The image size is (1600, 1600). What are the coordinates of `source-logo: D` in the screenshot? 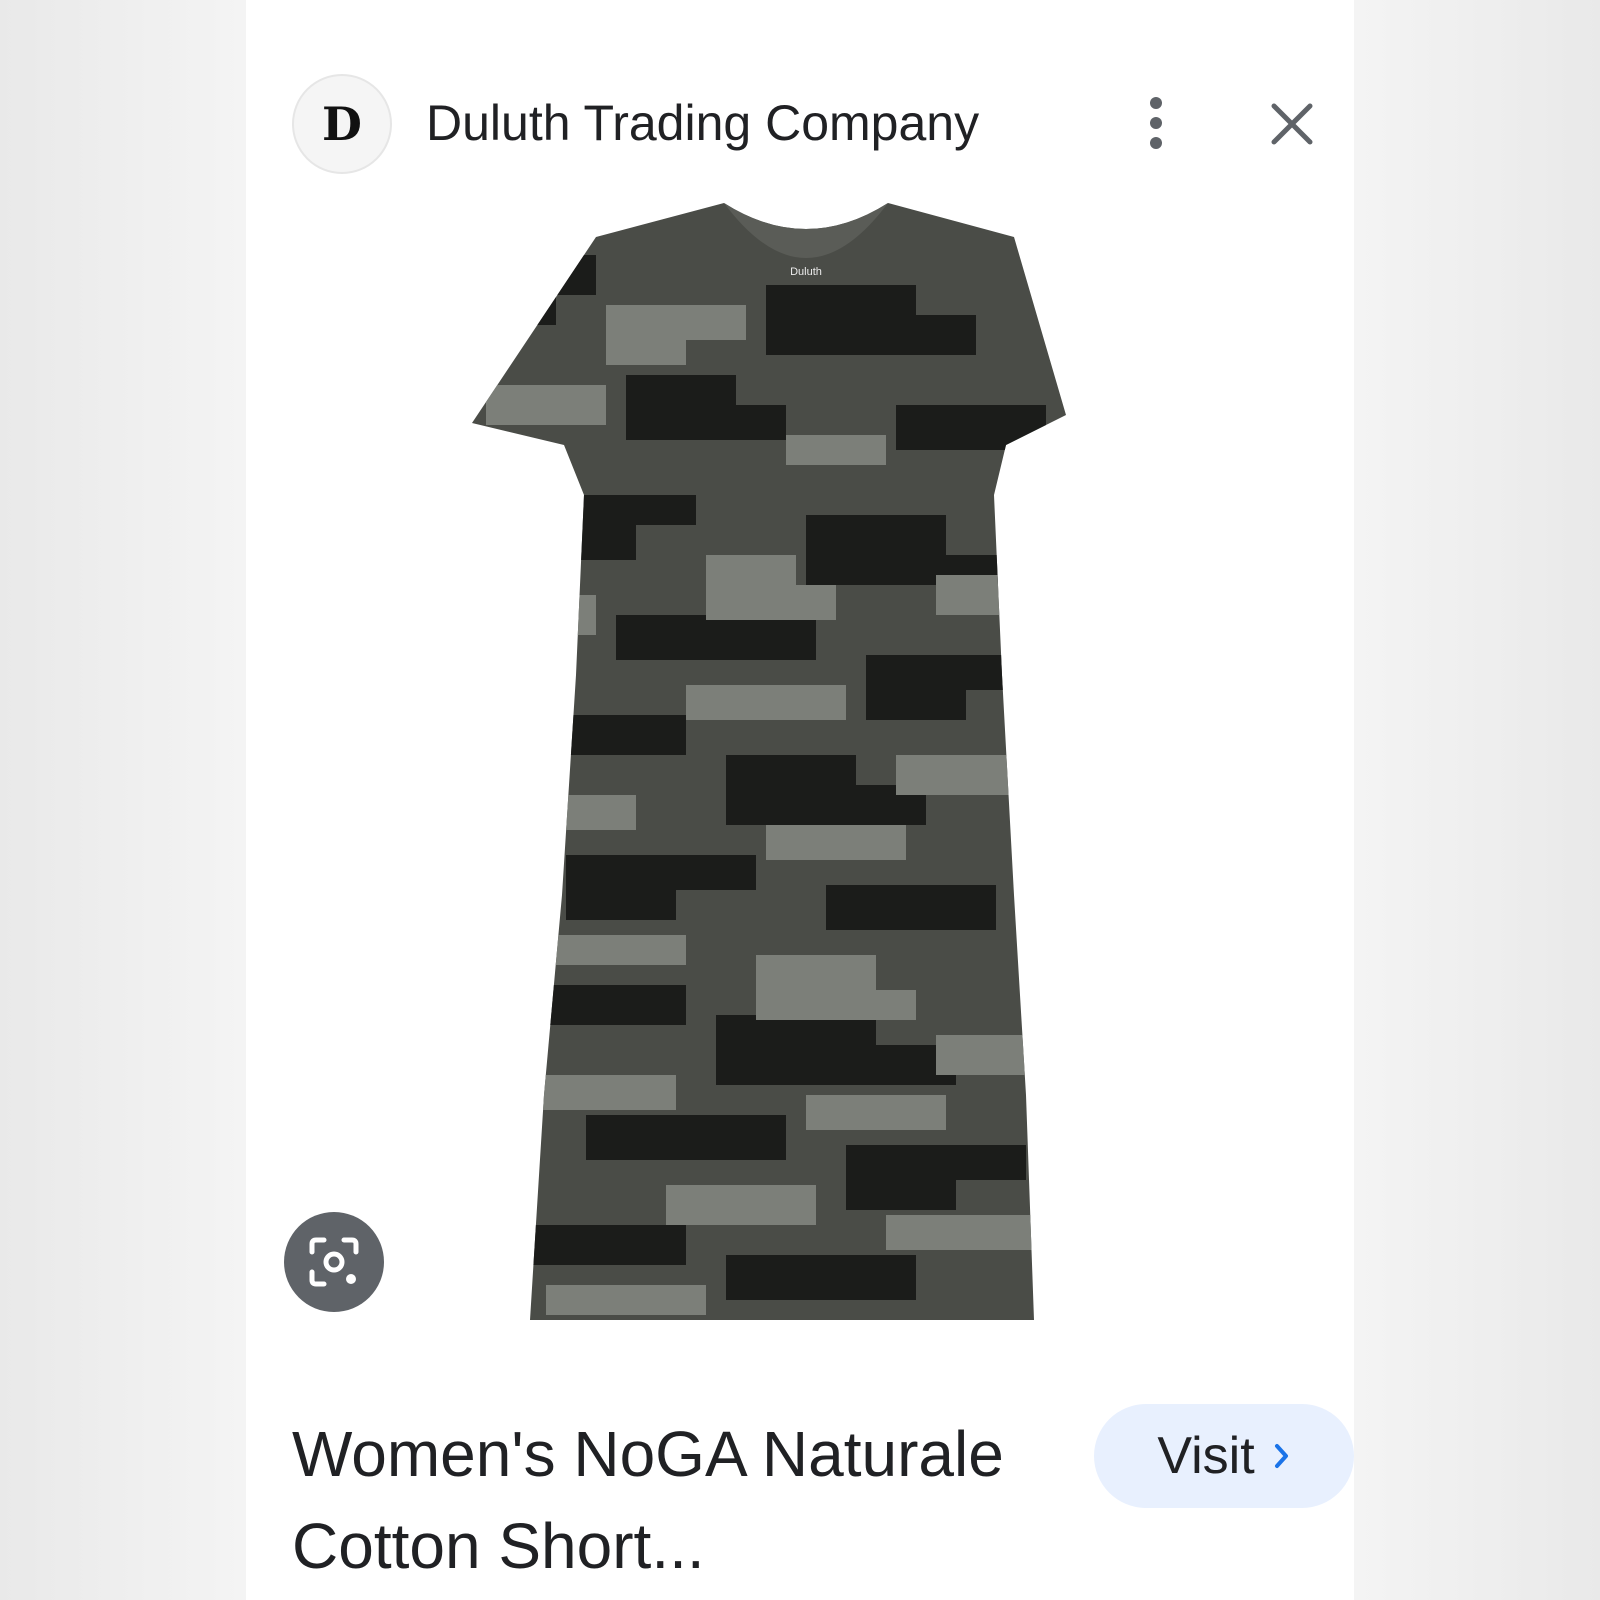 It's located at (342, 124).